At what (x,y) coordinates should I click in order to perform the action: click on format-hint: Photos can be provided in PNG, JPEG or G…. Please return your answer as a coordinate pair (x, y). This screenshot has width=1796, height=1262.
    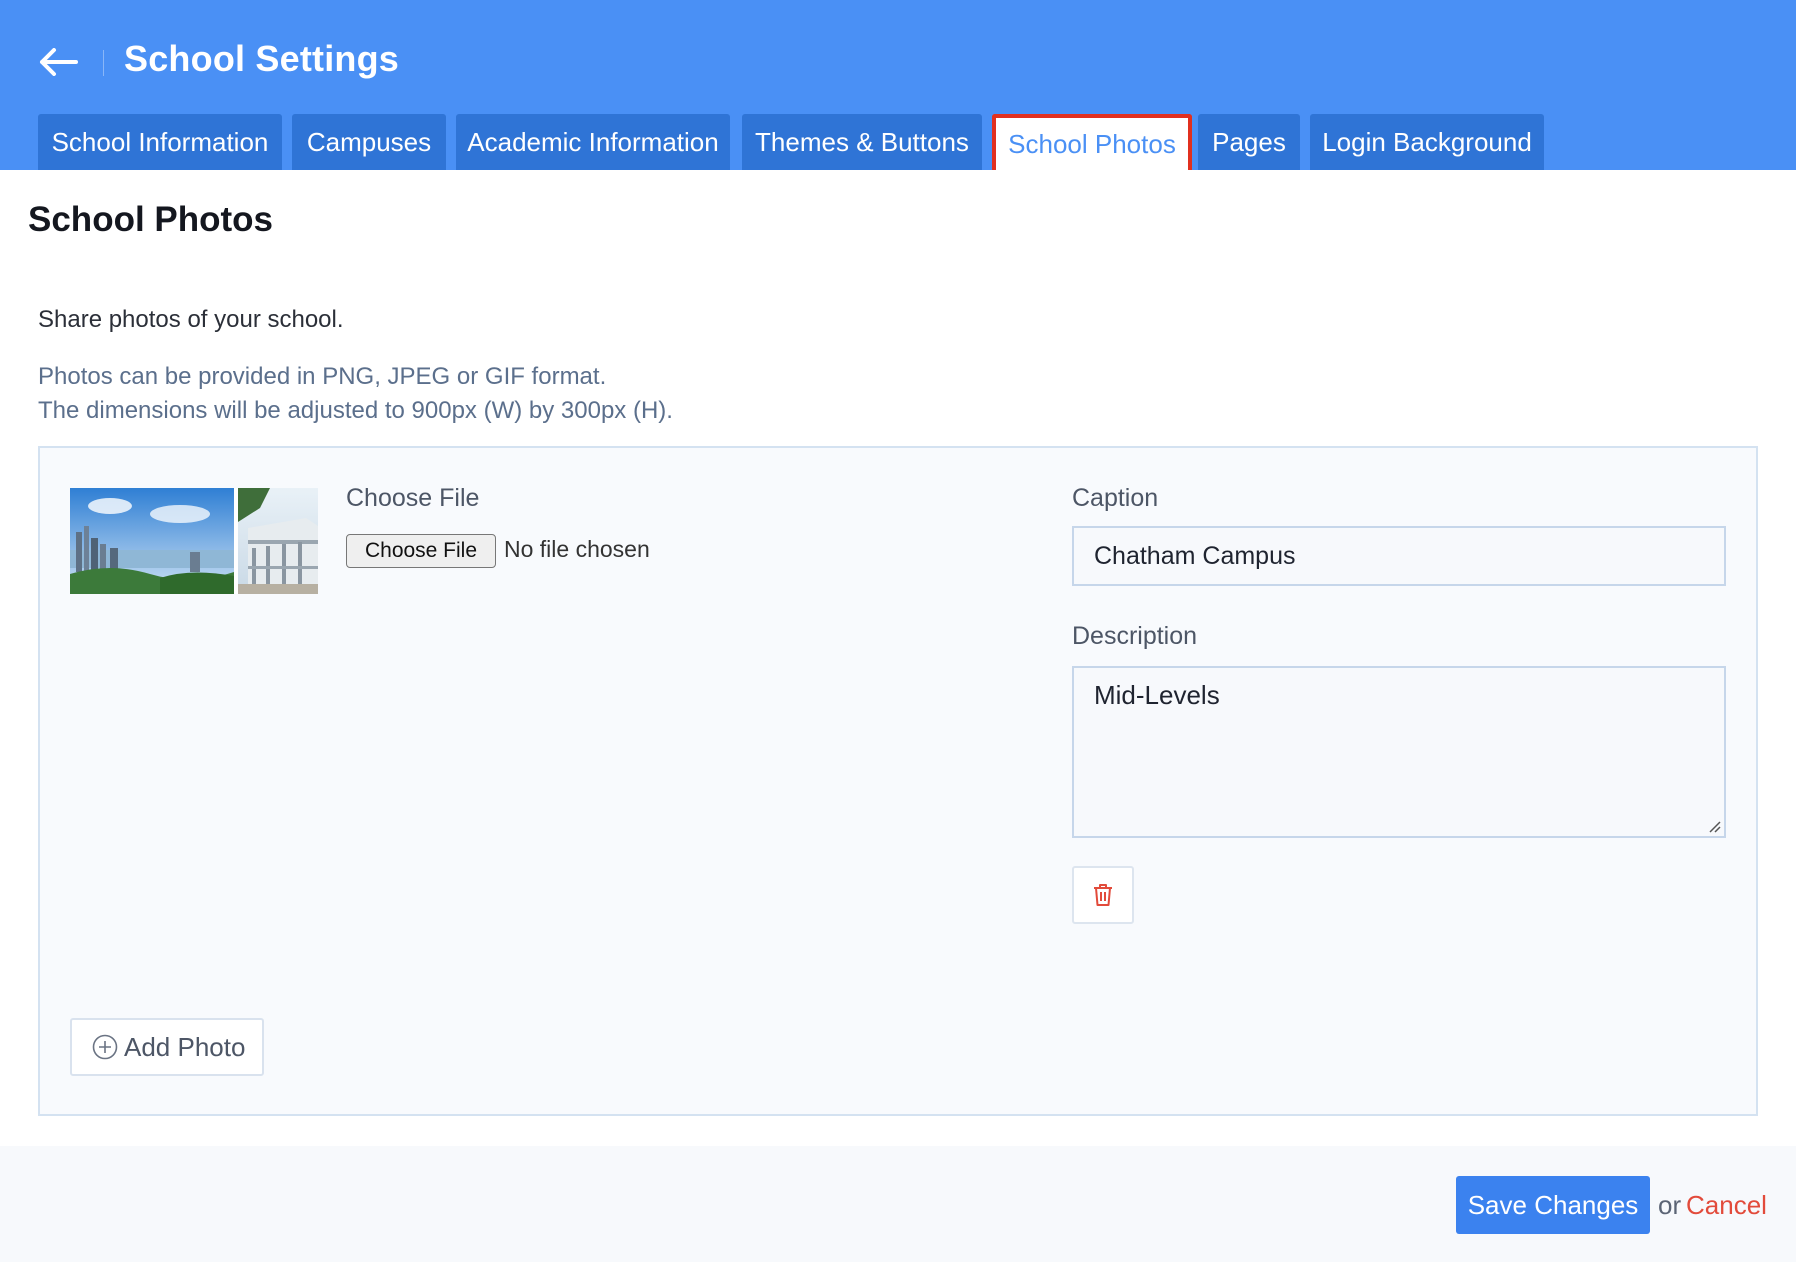
    Looking at the image, I should click on (355, 394).